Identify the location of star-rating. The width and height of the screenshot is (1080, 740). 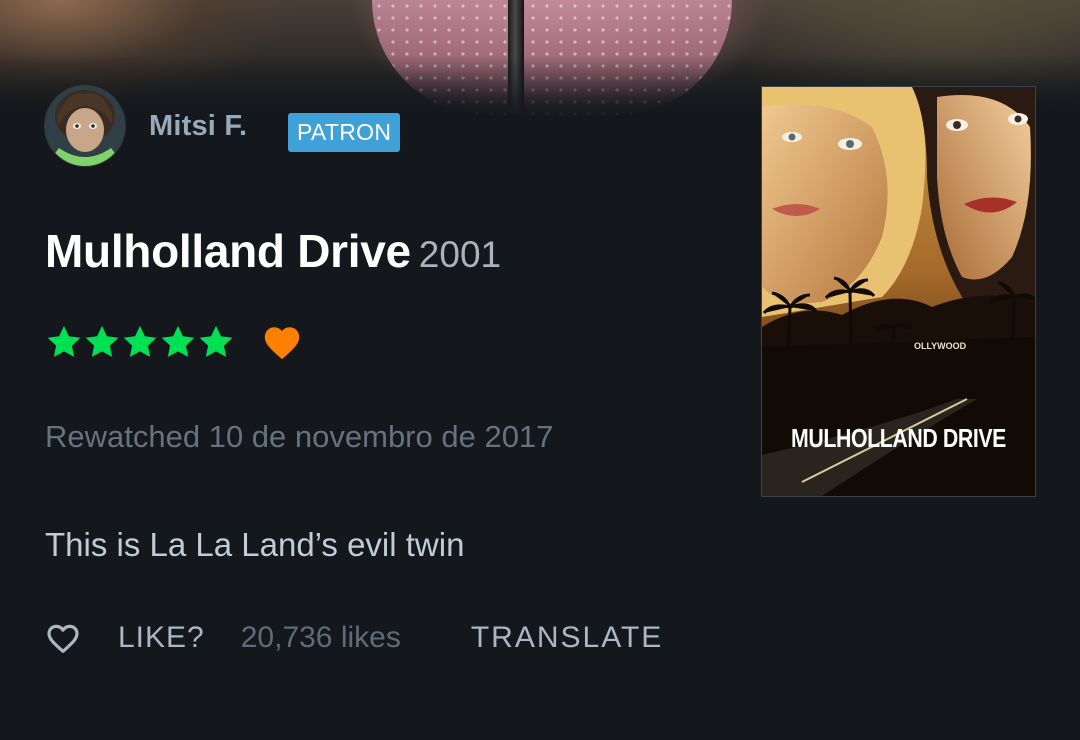
(140, 342).